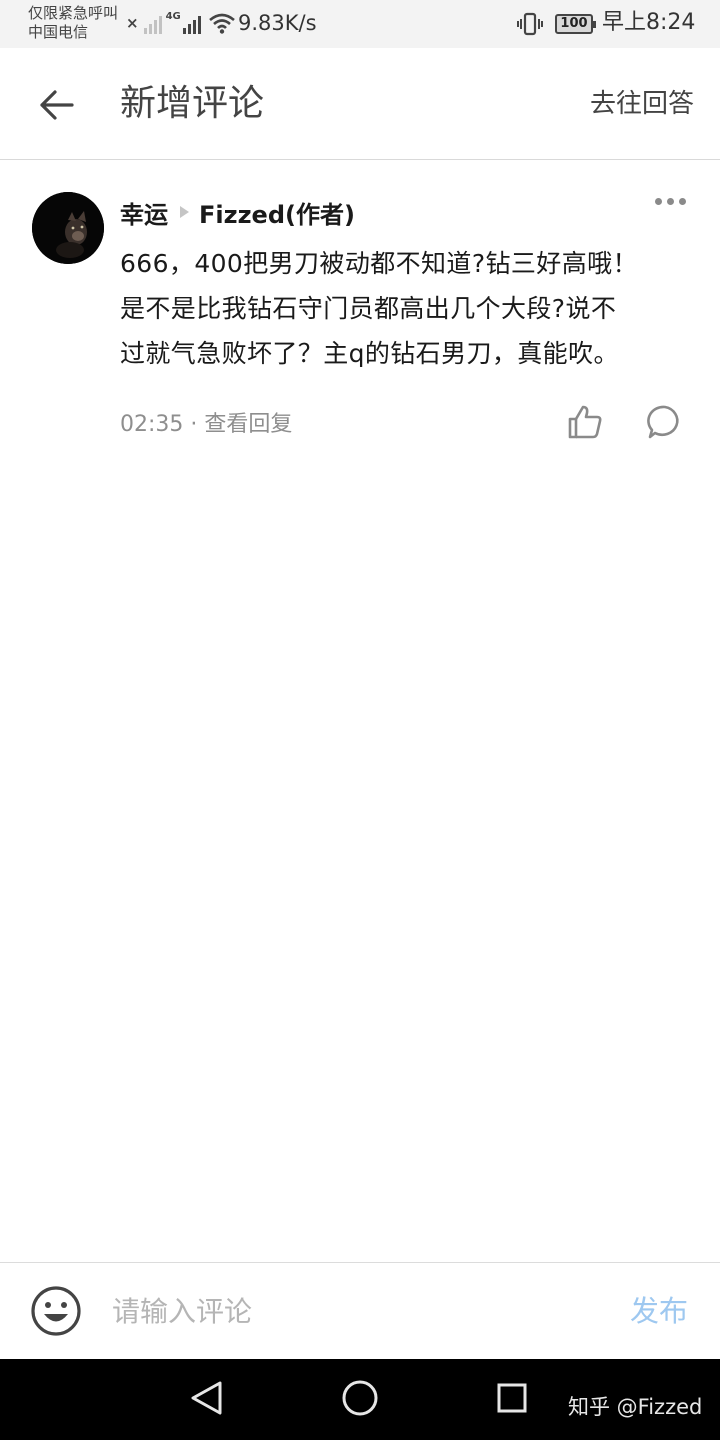  Describe the element at coordinates (56, 1311) in the screenshot. I see `smiley-icon` at that location.